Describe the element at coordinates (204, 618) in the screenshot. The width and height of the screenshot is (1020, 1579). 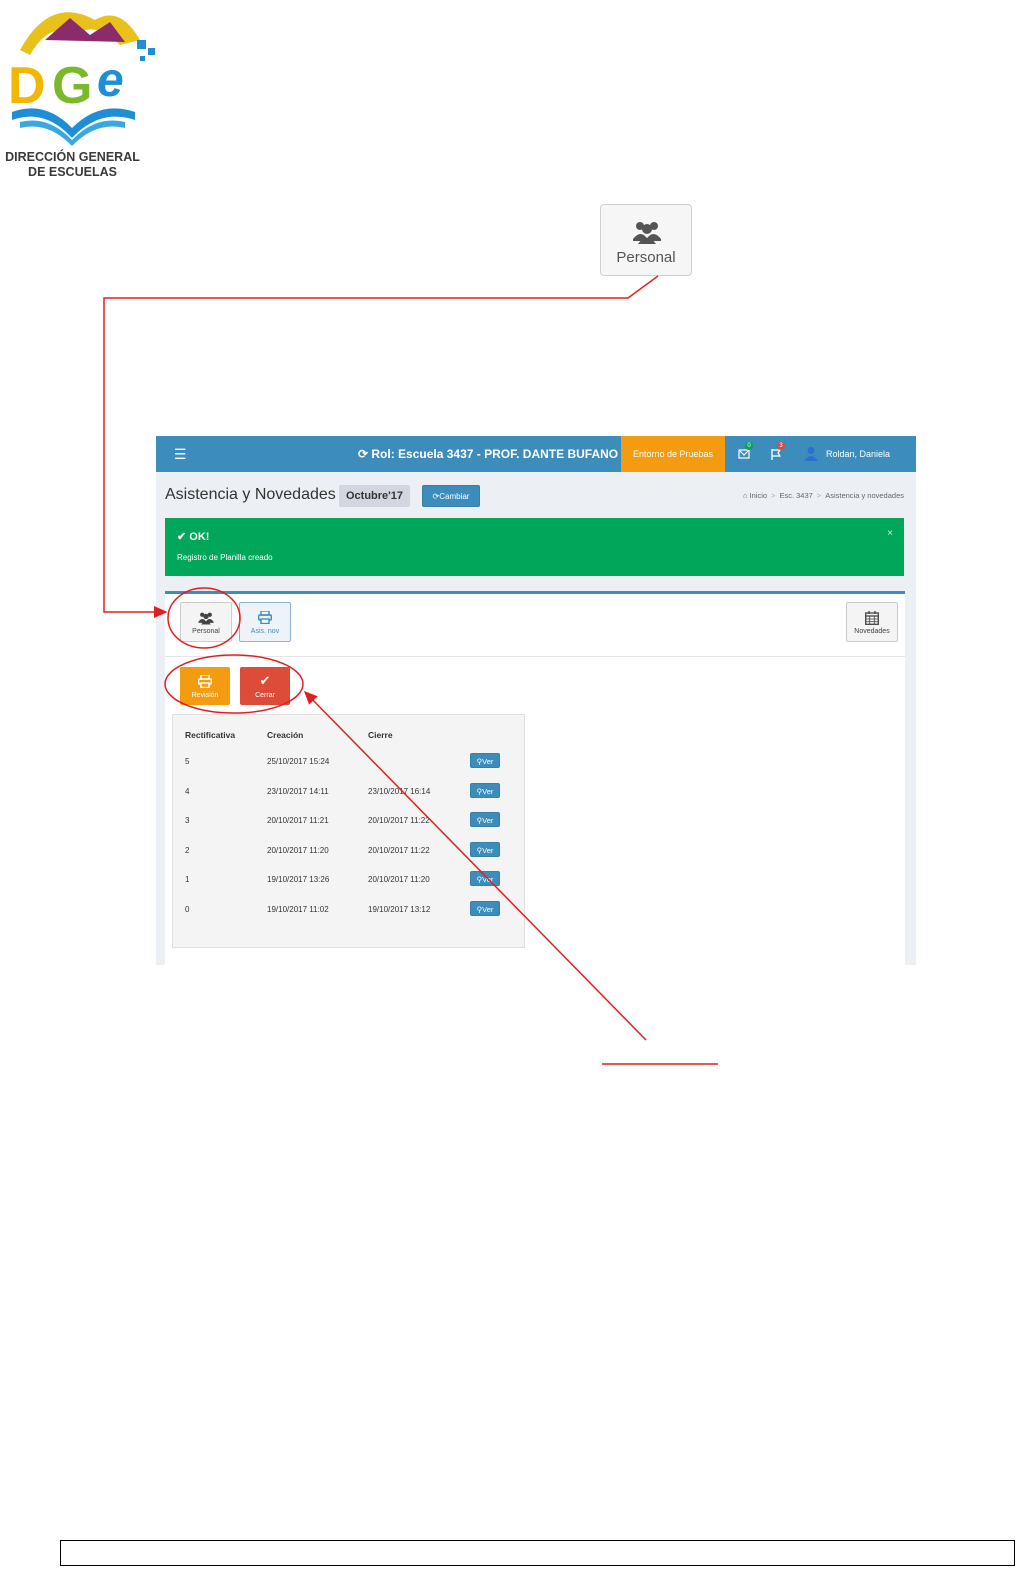
I see `annotation-circle-personal` at that location.